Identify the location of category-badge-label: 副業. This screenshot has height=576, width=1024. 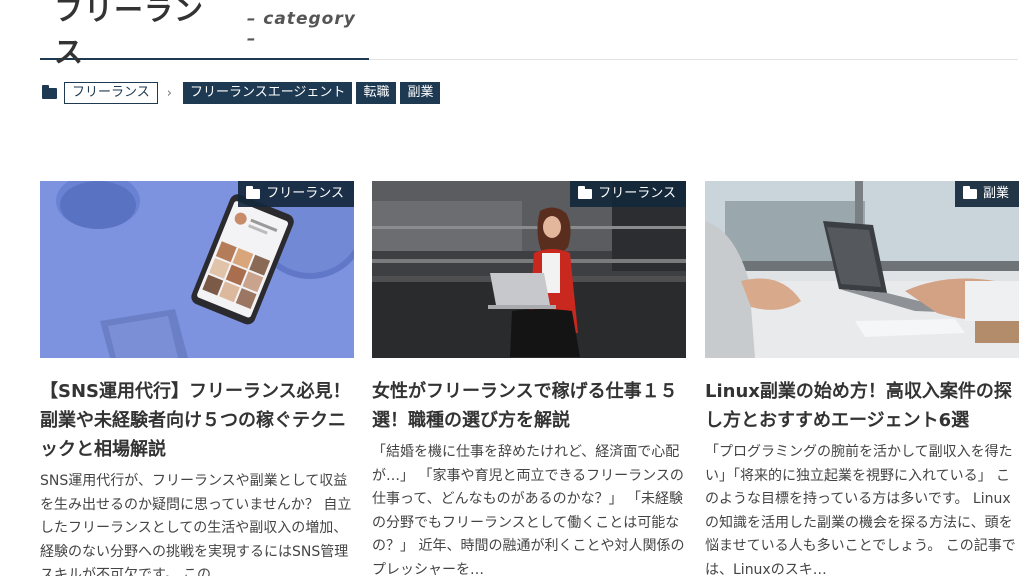
(995, 193).